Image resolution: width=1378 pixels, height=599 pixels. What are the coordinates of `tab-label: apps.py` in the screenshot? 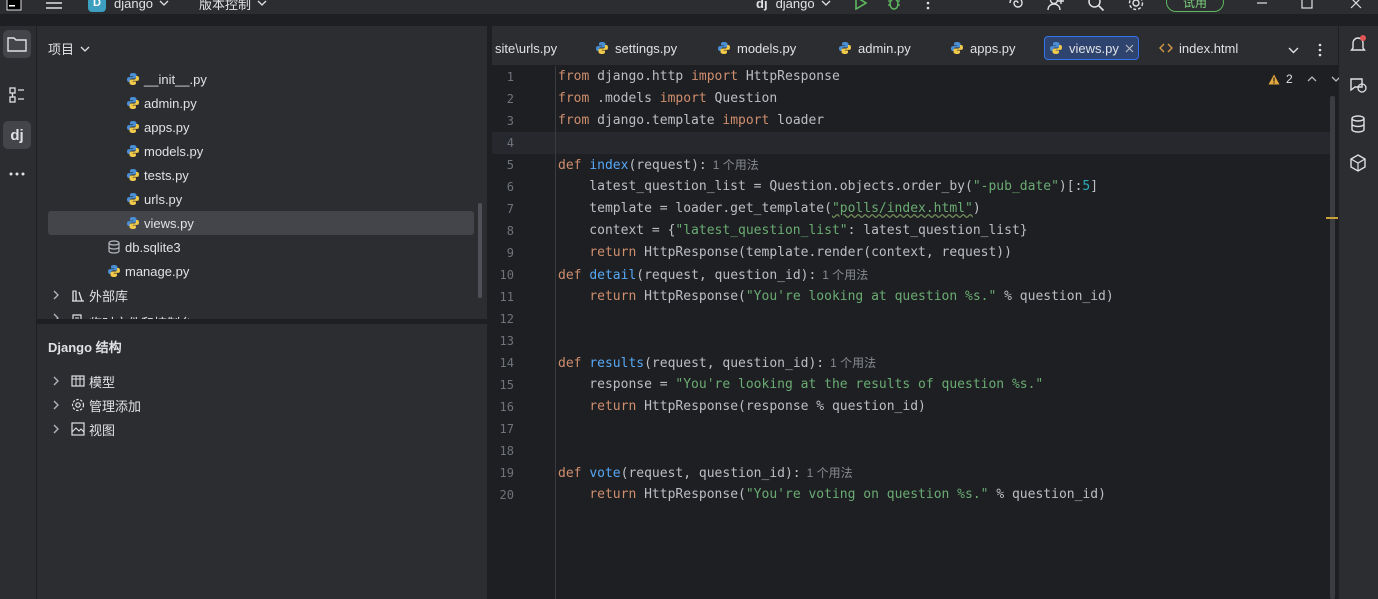 It's located at (993, 48).